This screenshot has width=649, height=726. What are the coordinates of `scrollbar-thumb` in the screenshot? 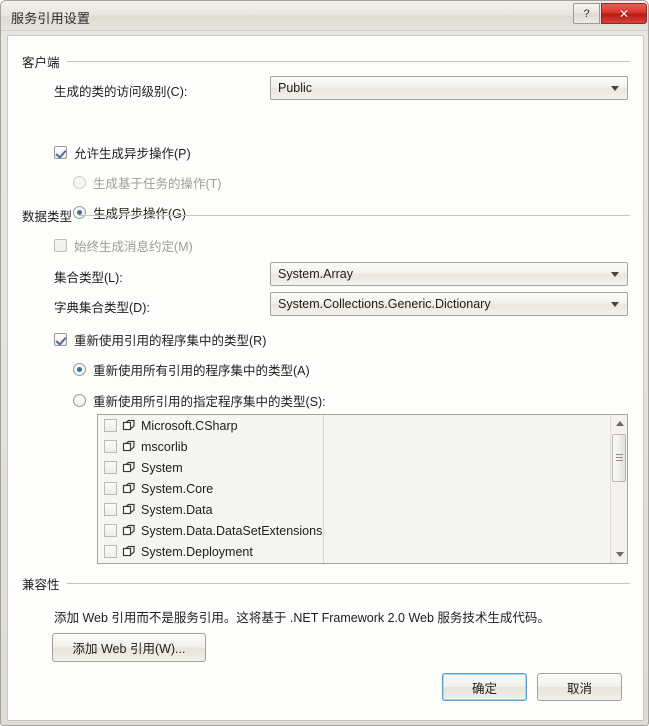 It's located at (619, 458).